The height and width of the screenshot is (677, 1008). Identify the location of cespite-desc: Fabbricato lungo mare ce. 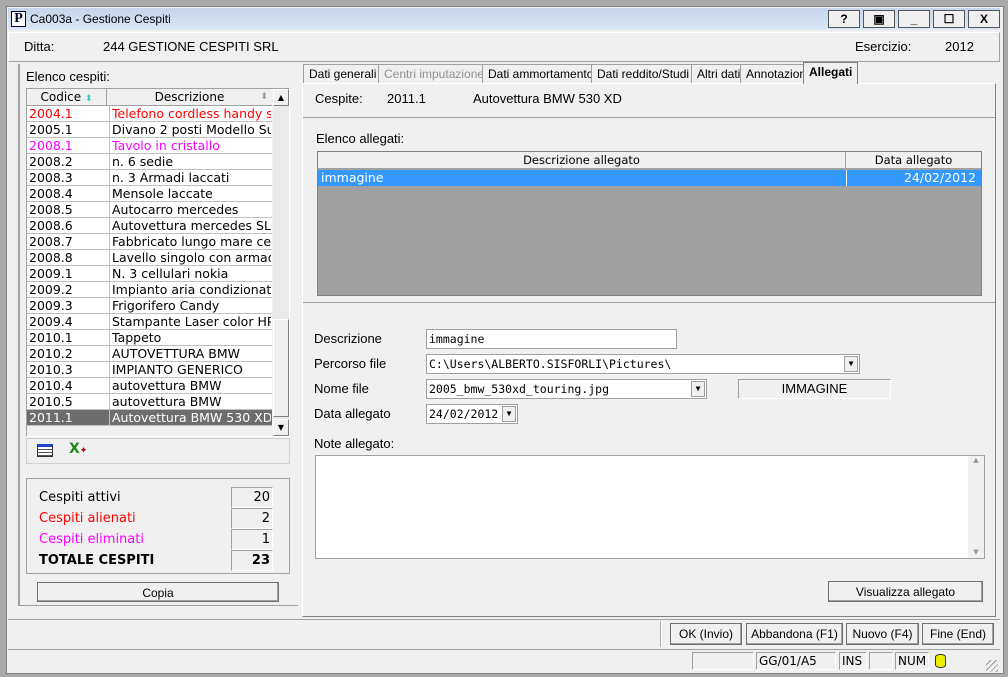
(190, 241).